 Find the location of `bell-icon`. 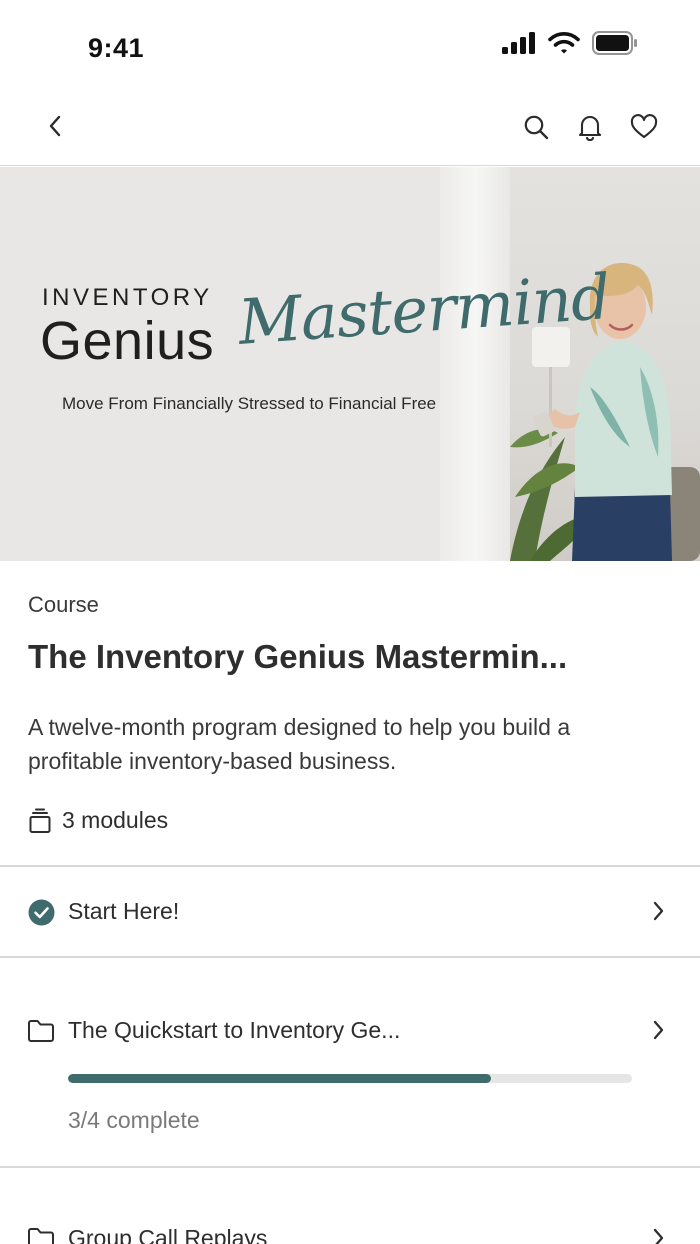

bell-icon is located at coordinates (590, 128).